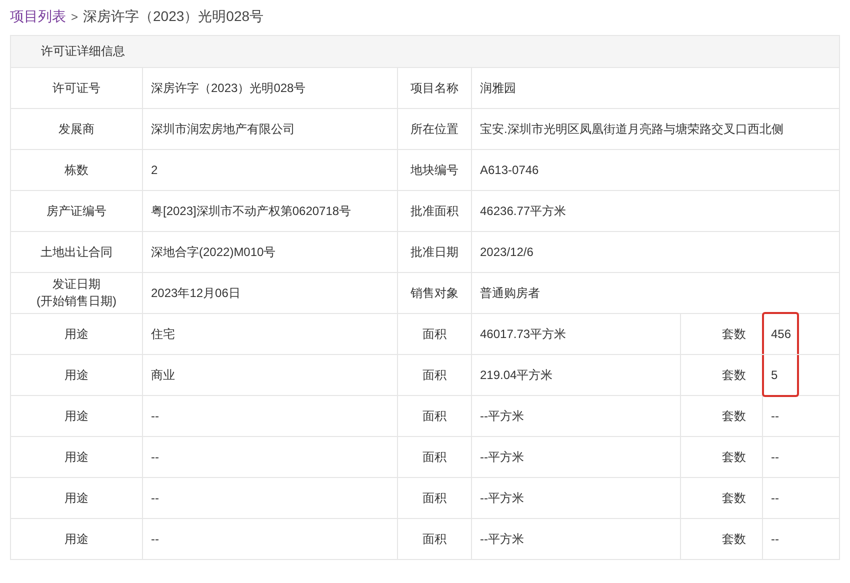  What do you see at coordinates (173, 17) in the screenshot?
I see `breadcrumb-current: 深房许字（2023）光明028号` at bounding box center [173, 17].